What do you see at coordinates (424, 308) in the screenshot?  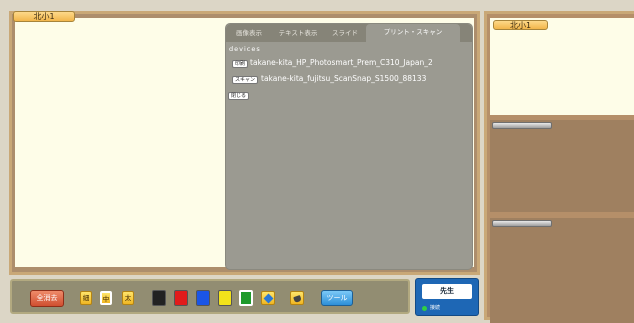 I see `status-dot-icon` at bounding box center [424, 308].